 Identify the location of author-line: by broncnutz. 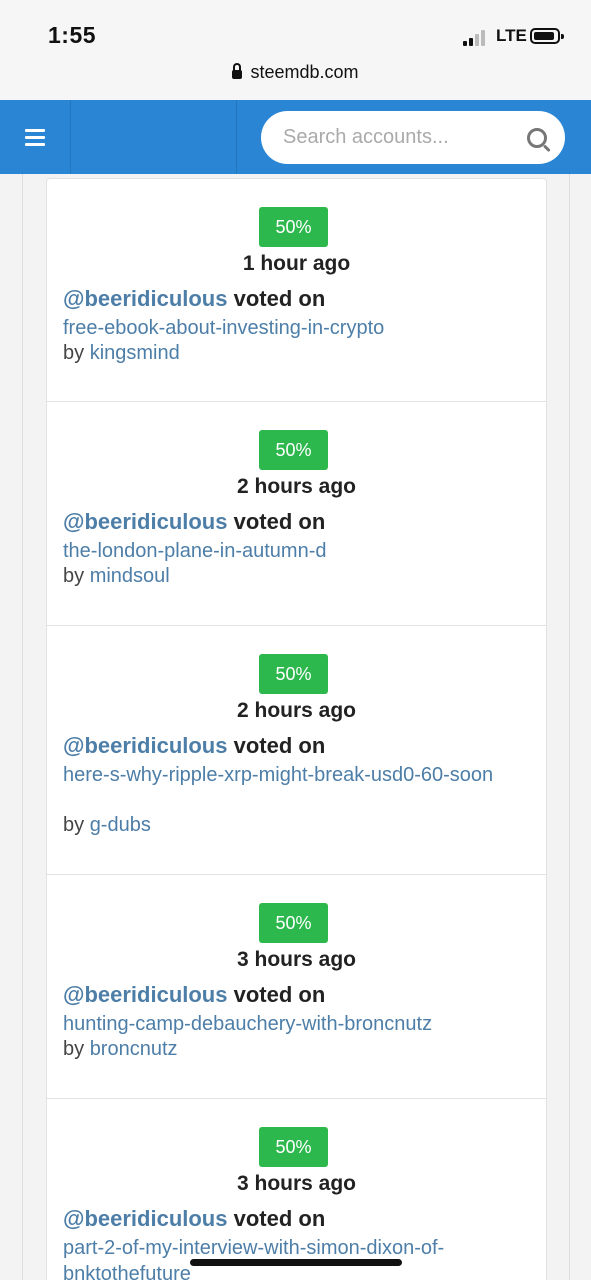
(120, 1049).